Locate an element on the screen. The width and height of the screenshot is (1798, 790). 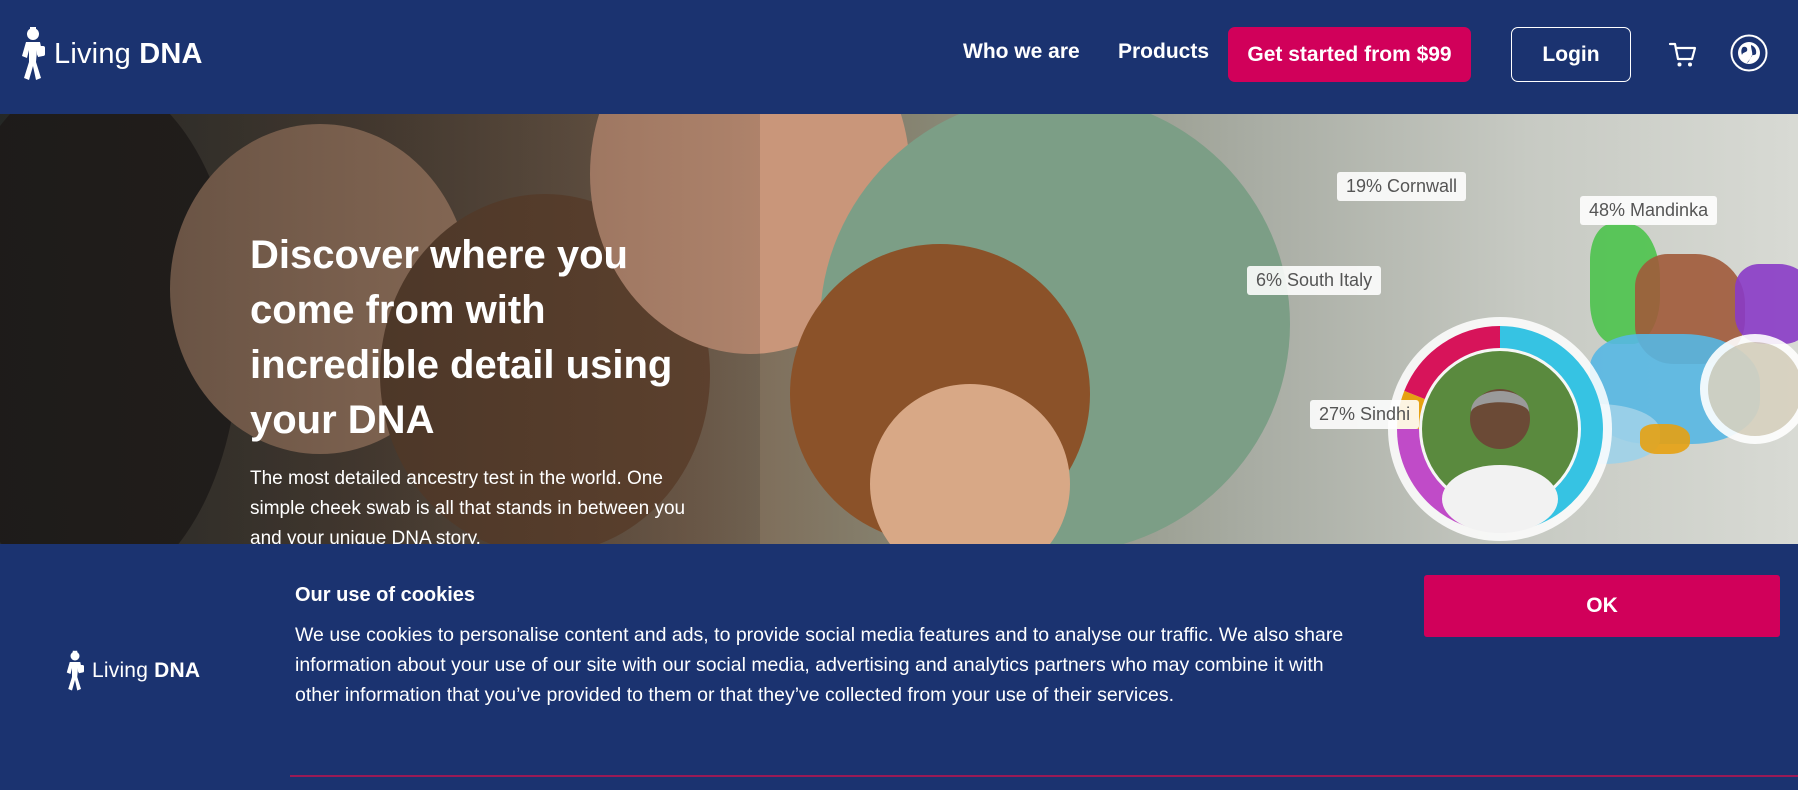
ancestry-label-mandinka: 48% Mandinka is located at coordinates (1649, 210).